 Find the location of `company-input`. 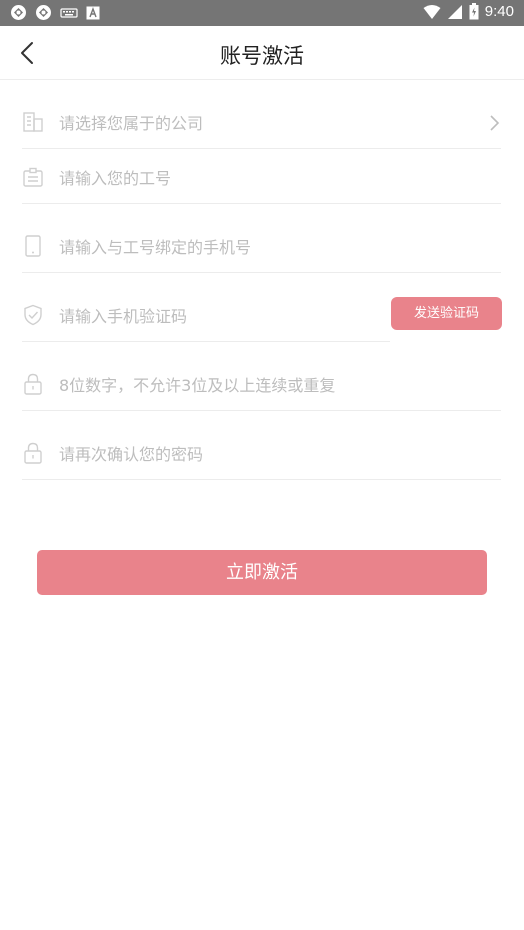

company-input is located at coordinates (270, 123).